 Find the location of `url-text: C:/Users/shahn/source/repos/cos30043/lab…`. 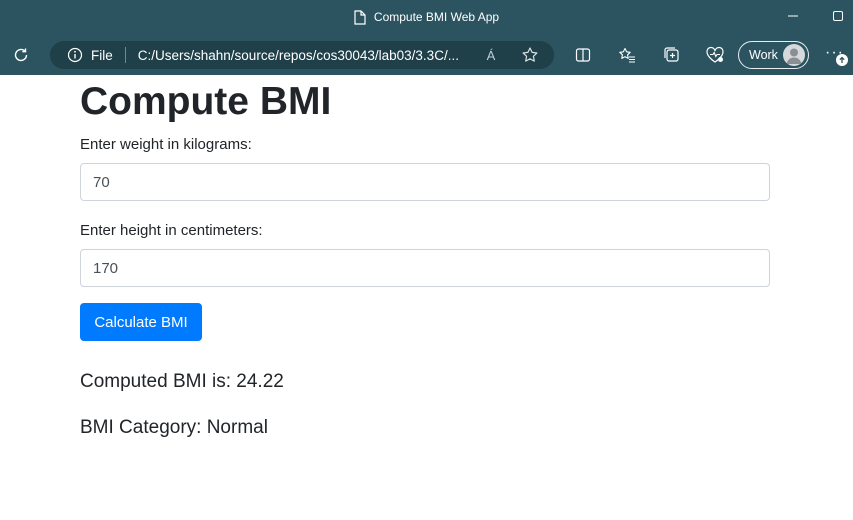

url-text: C:/Users/shahn/source/repos/cos30043/lab… is located at coordinates (305, 55).